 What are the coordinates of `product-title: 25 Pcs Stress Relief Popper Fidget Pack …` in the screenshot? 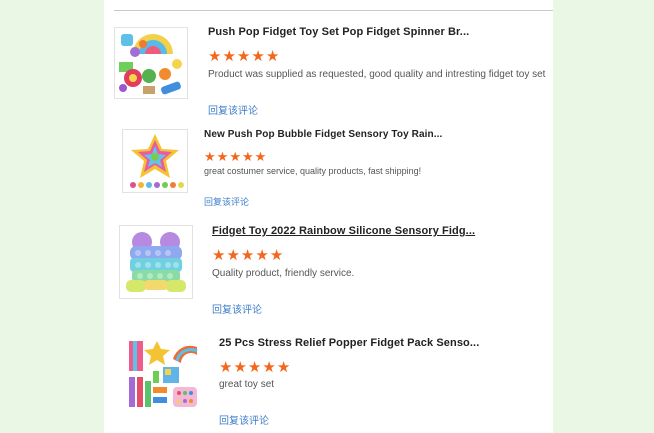 It's located at (349, 343).